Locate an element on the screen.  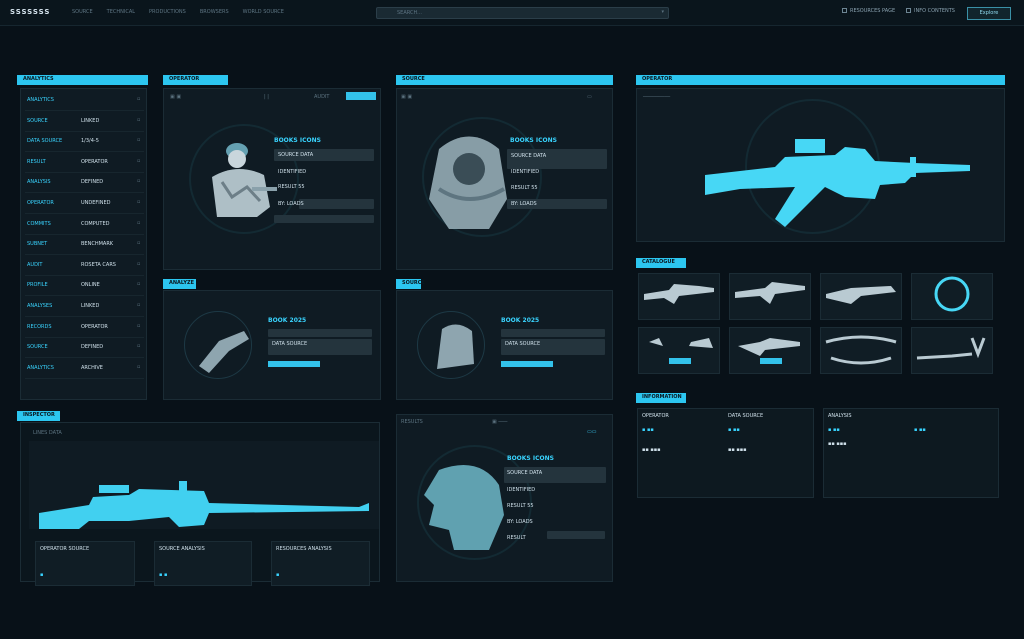
nav-item: WORLD SOURCE is located at coordinates (263, 12).